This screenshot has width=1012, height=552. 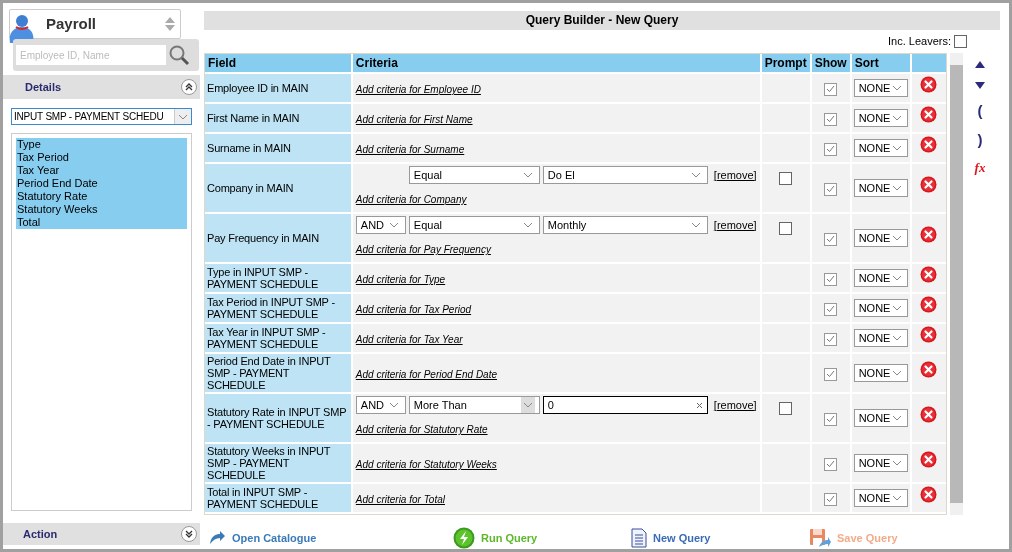 What do you see at coordinates (421, 429) in the screenshot?
I see `add-criteria-link: Add criteria for Statutory Rate` at bounding box center [421, 429].